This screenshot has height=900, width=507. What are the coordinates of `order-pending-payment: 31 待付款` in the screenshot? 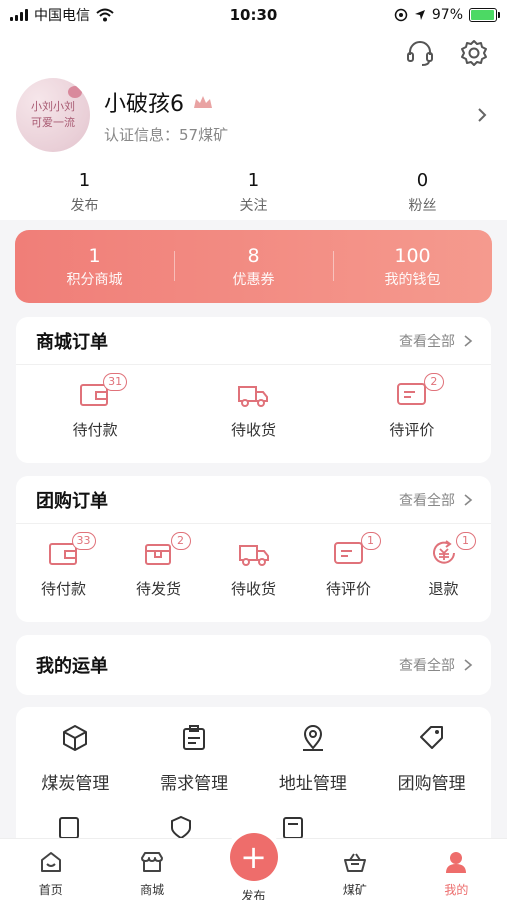 It's located at (95, 406).